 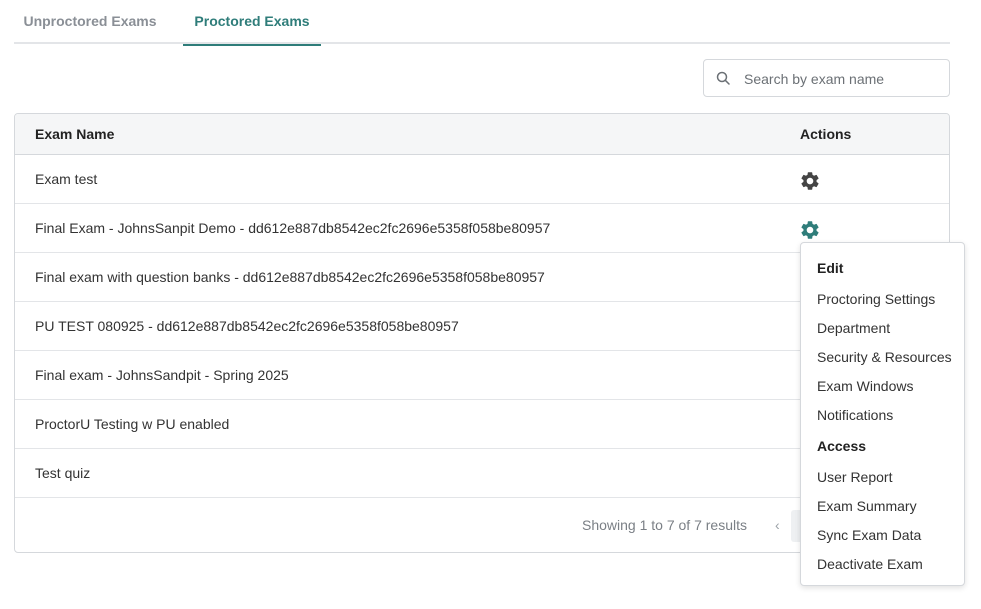 I want to click on search-box, so click(x=826, y=78).